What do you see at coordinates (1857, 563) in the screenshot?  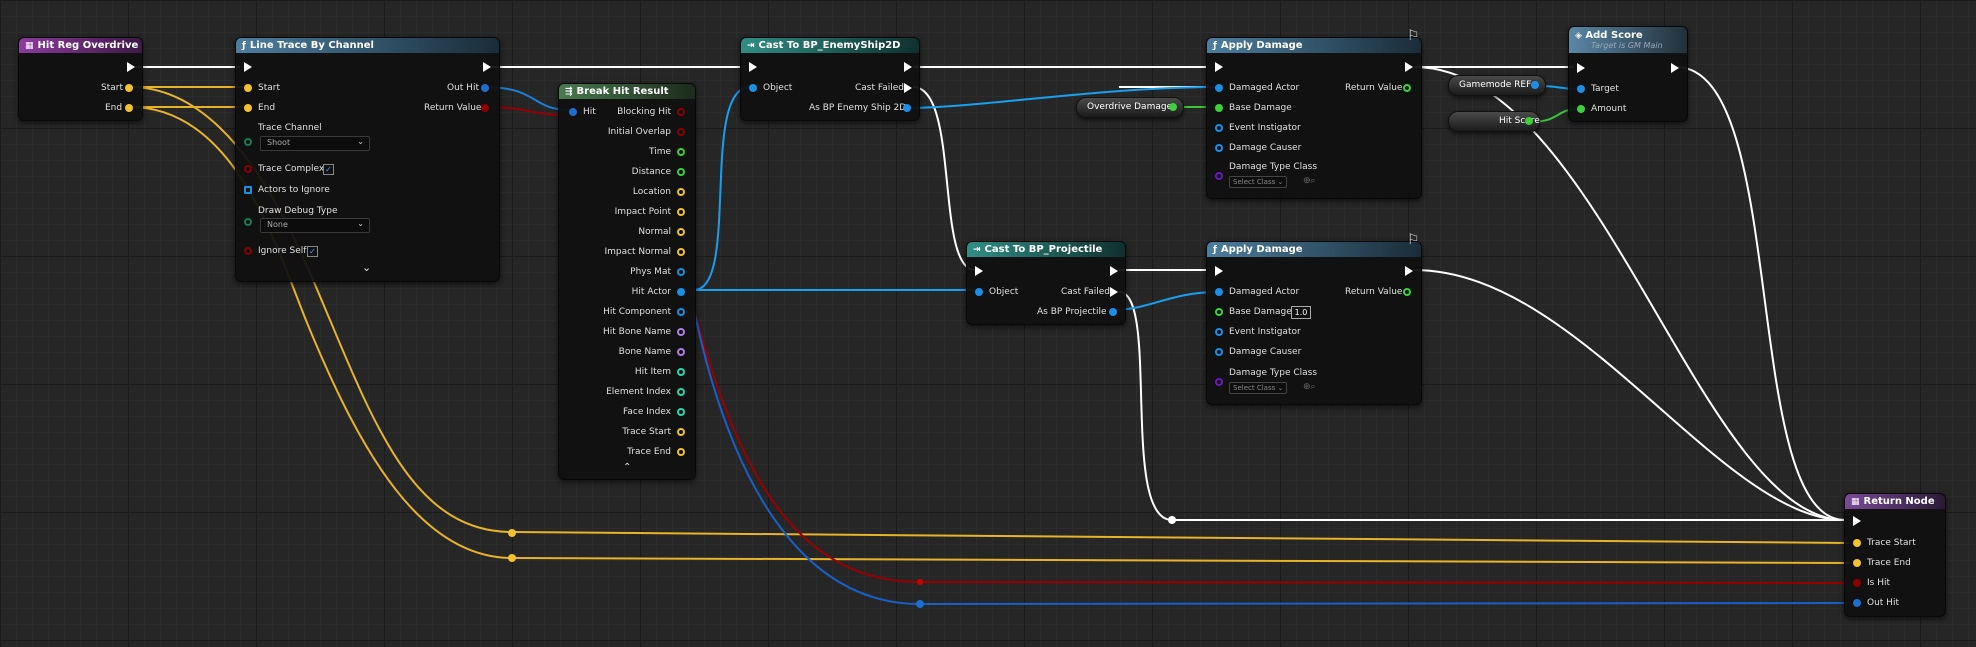 I see `trace-end-pin` at bounding box center [1857, 563].